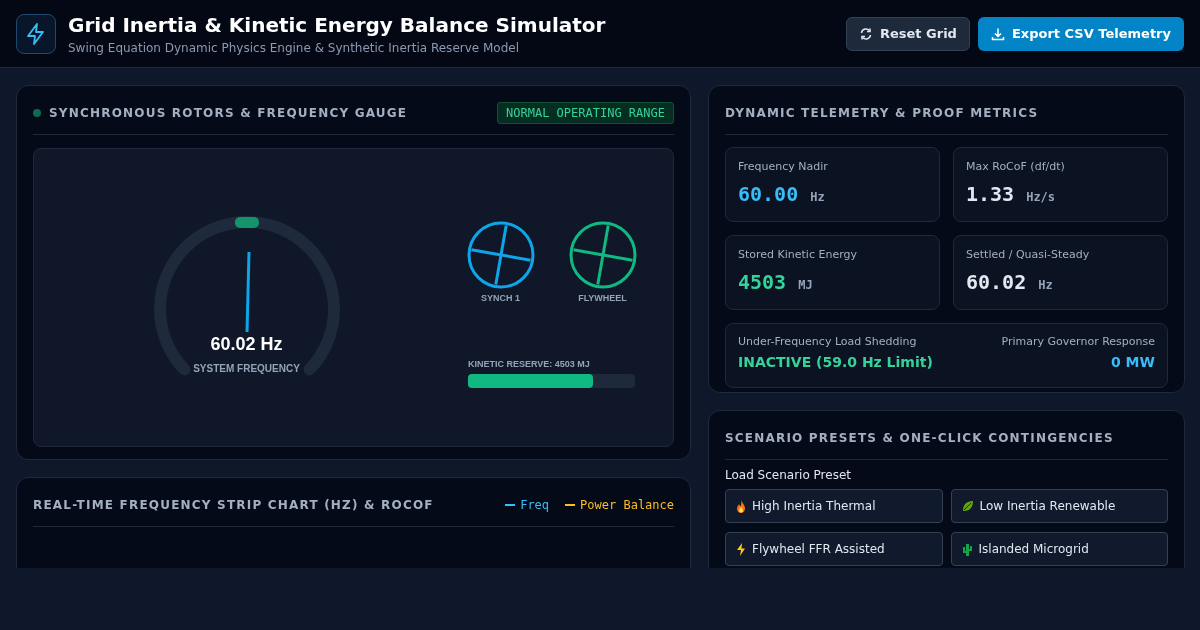  Describe the element at coordinates (1078, 341) in the screenshot. I see `metric-label: Primary Governor Response` at that location.